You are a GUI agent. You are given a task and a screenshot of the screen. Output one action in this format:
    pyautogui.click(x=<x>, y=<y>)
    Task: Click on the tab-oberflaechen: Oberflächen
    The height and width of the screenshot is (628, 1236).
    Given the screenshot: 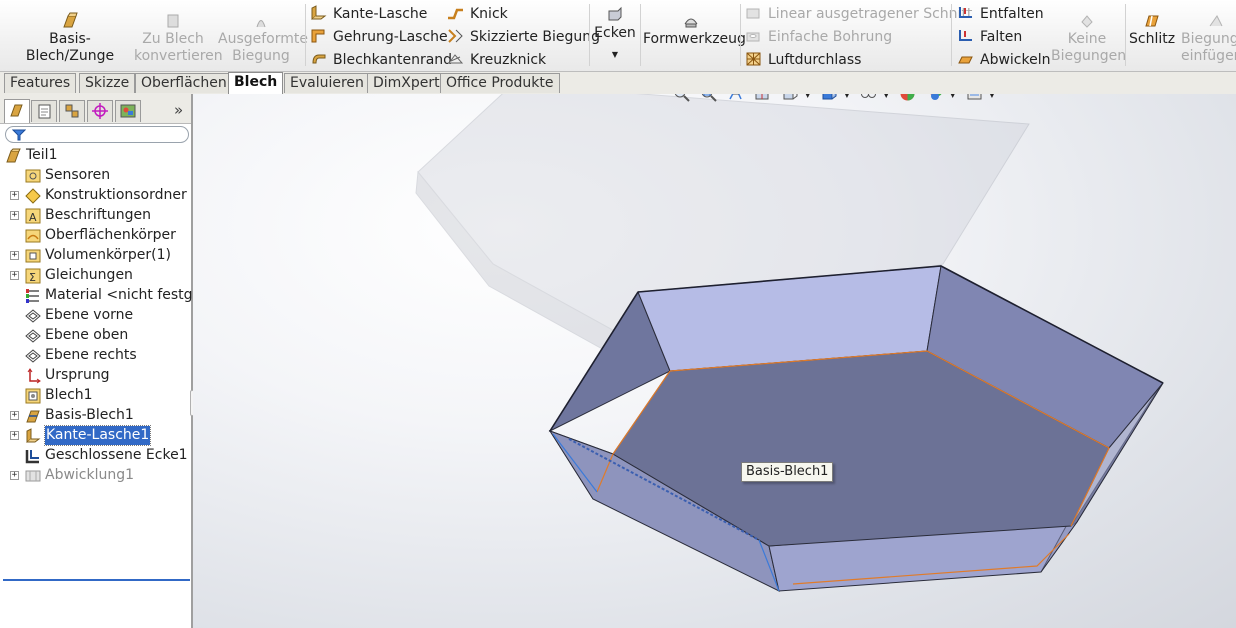 What is the action you would take?
    pyautogui.click(x=184, y=83)
    